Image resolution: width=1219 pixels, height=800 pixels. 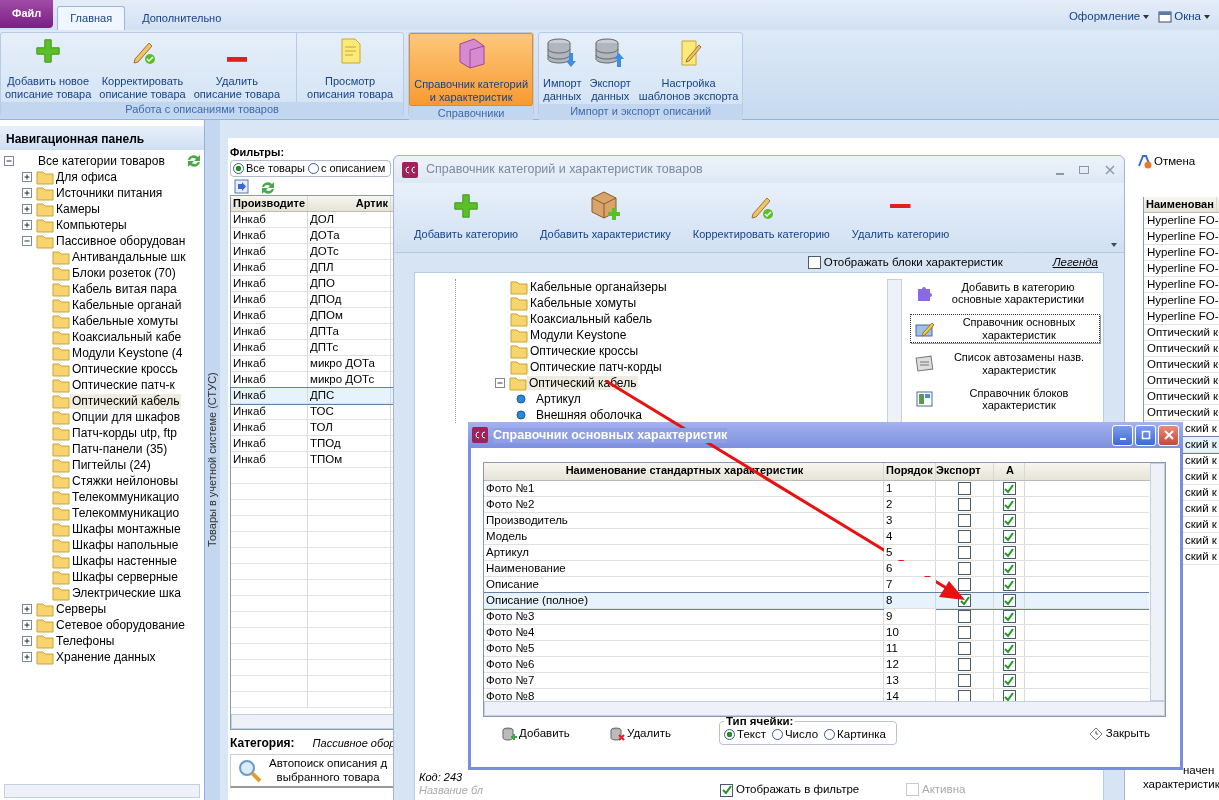 I want to click on tree-item: Пассивное оборудован, so click(x=121, y=241).